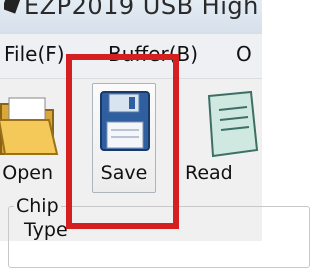  I want to click on app-icon, so click(13, 10).